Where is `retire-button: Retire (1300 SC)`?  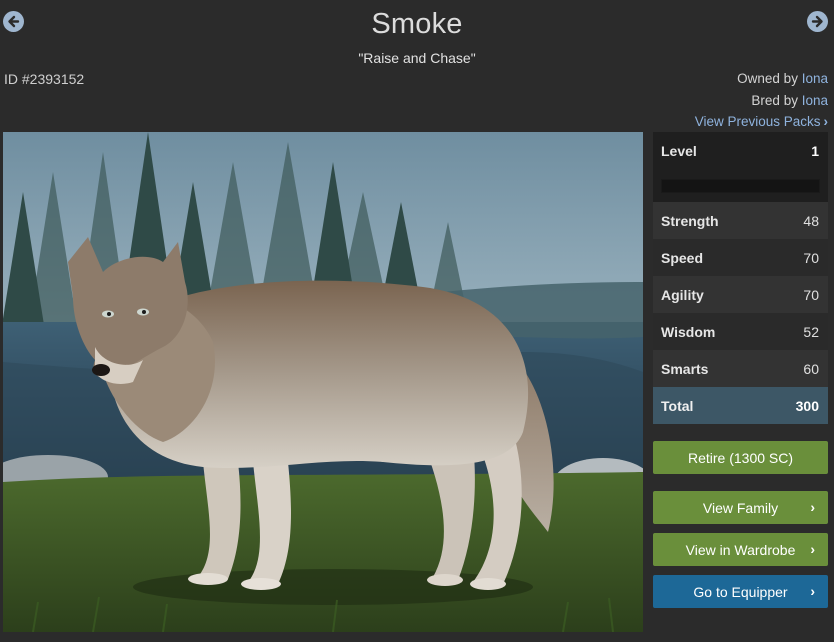 retire-button: Retire (1300 SC) is located at coordinates (740, 457).